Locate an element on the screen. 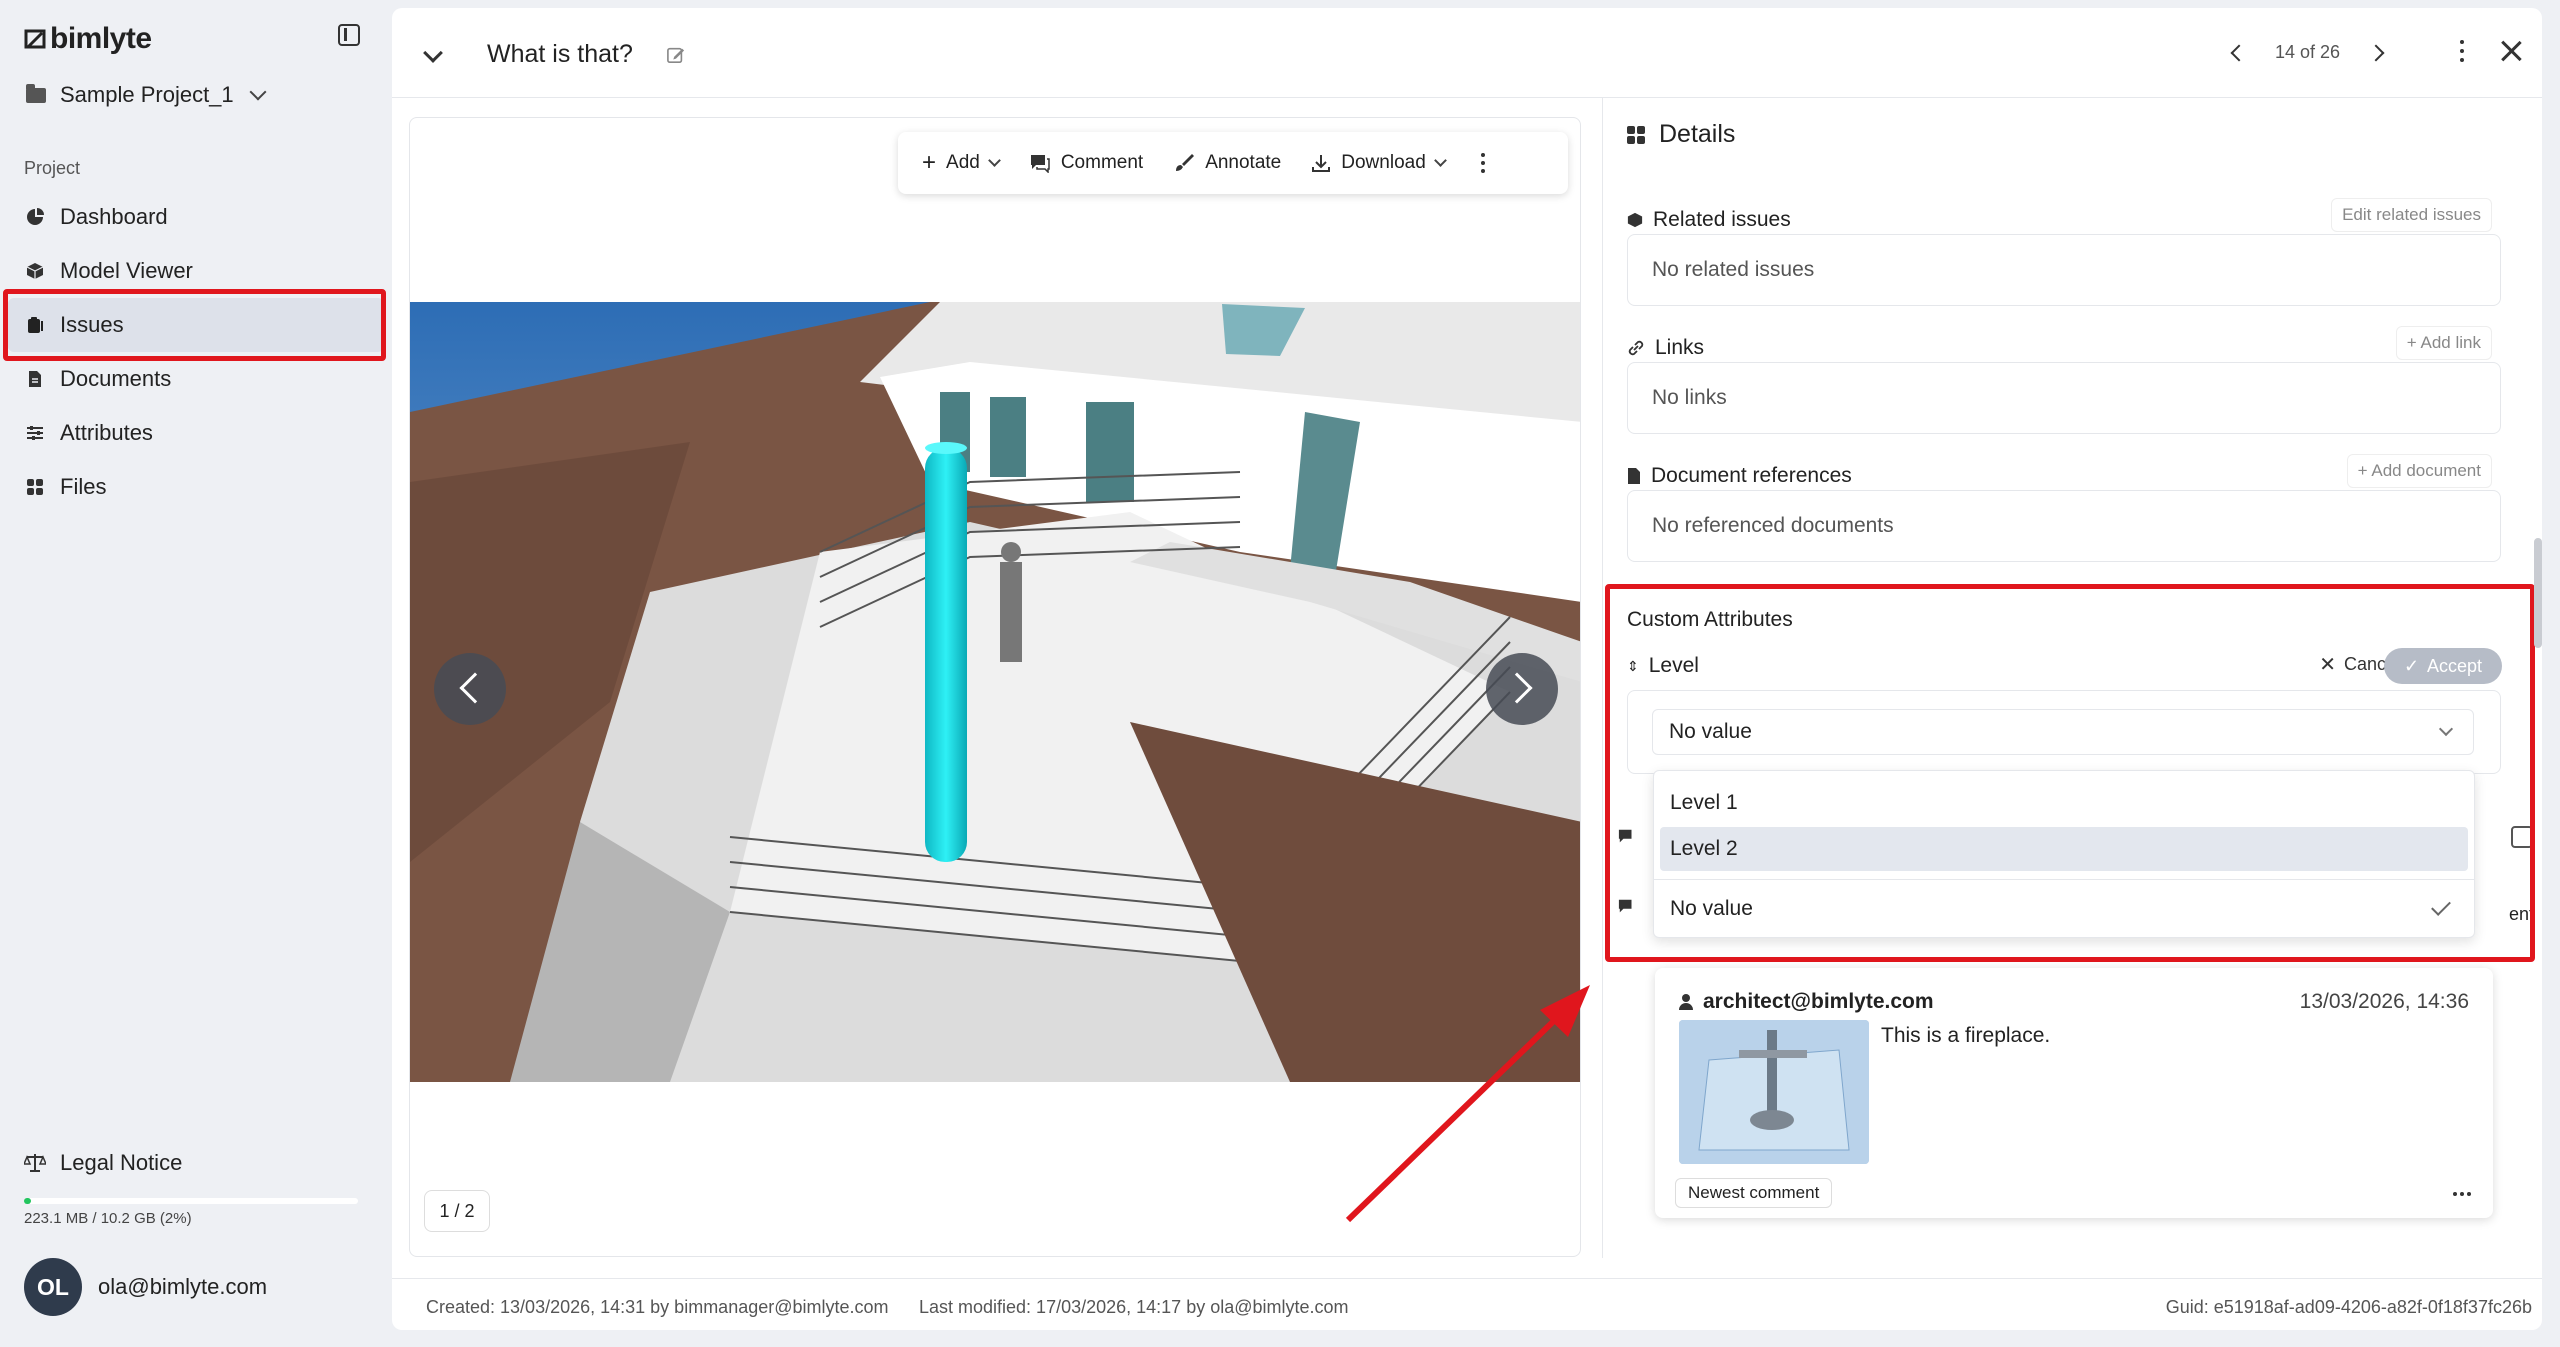  partial-label: ent is located at coordinates (2522, 914).